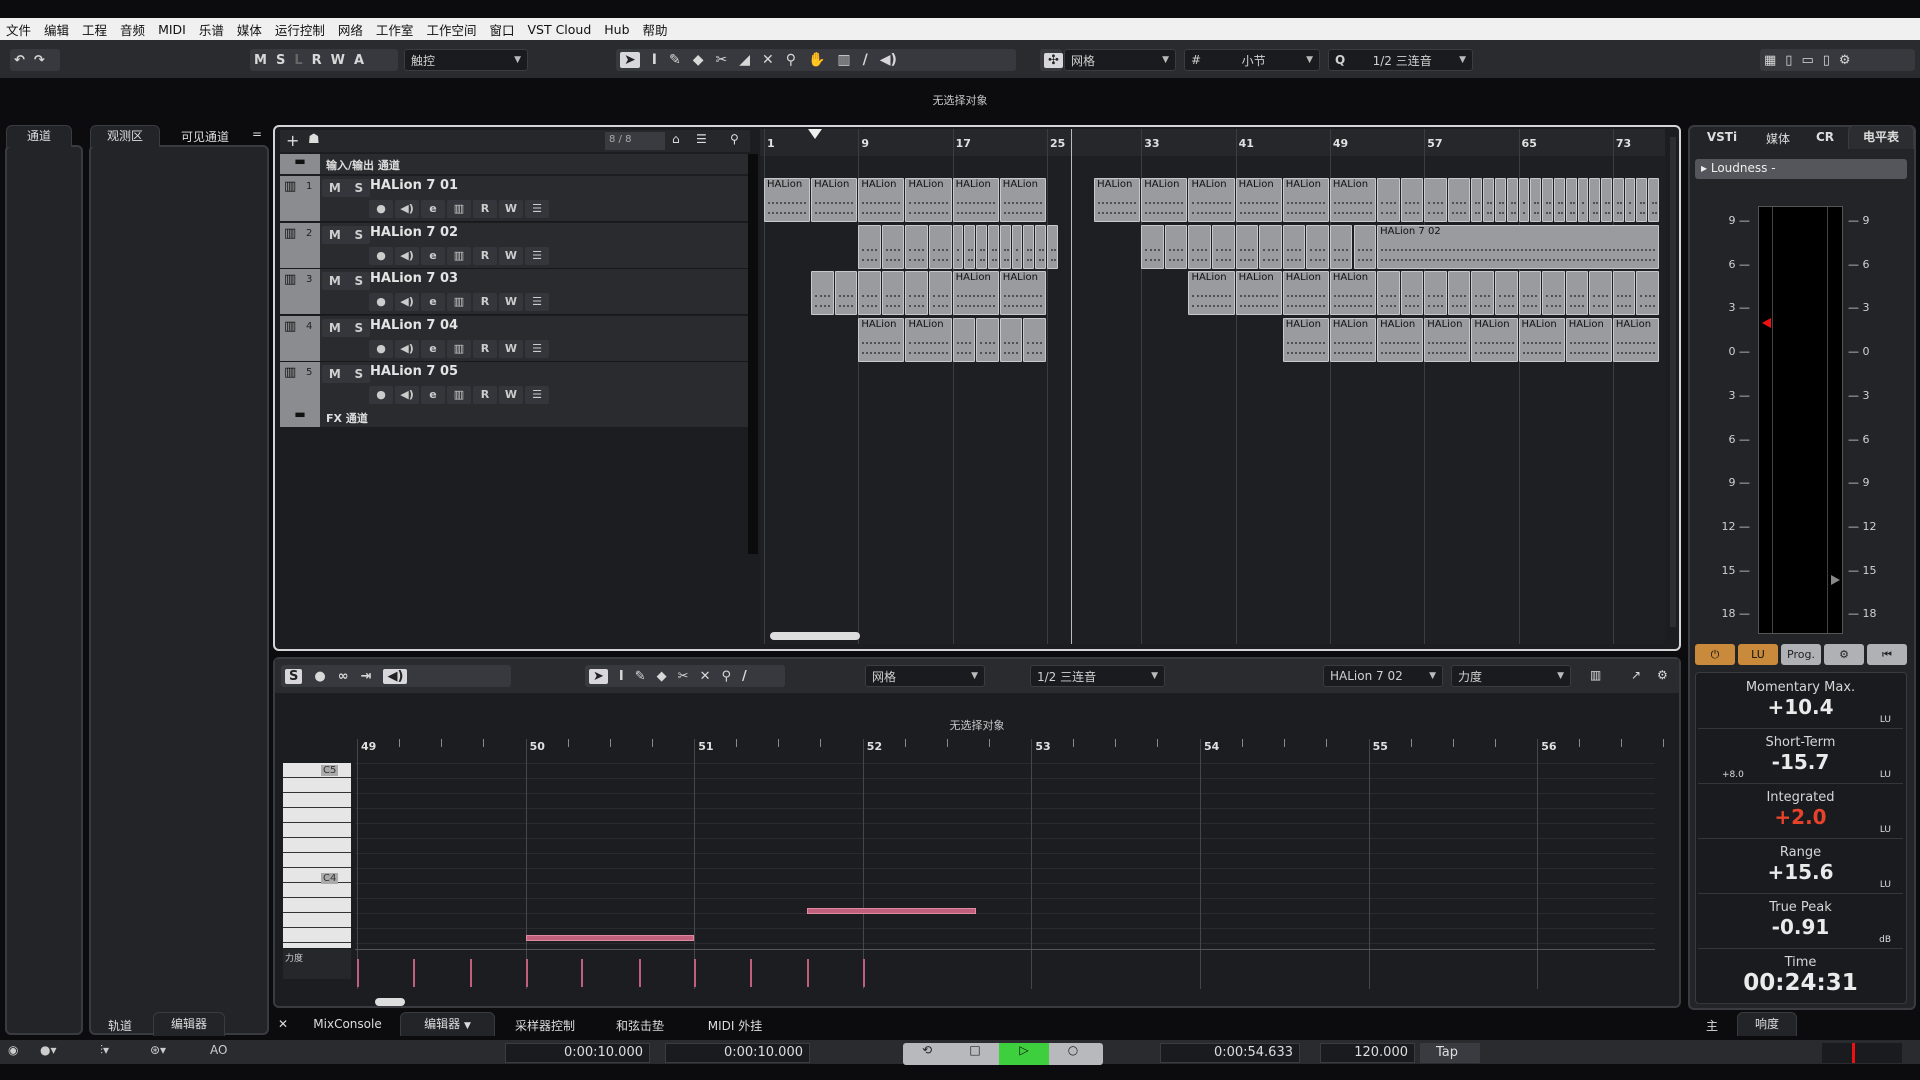  I want to click on part-dropdown: HALion 7 02 ▼, so click(1383, 676).